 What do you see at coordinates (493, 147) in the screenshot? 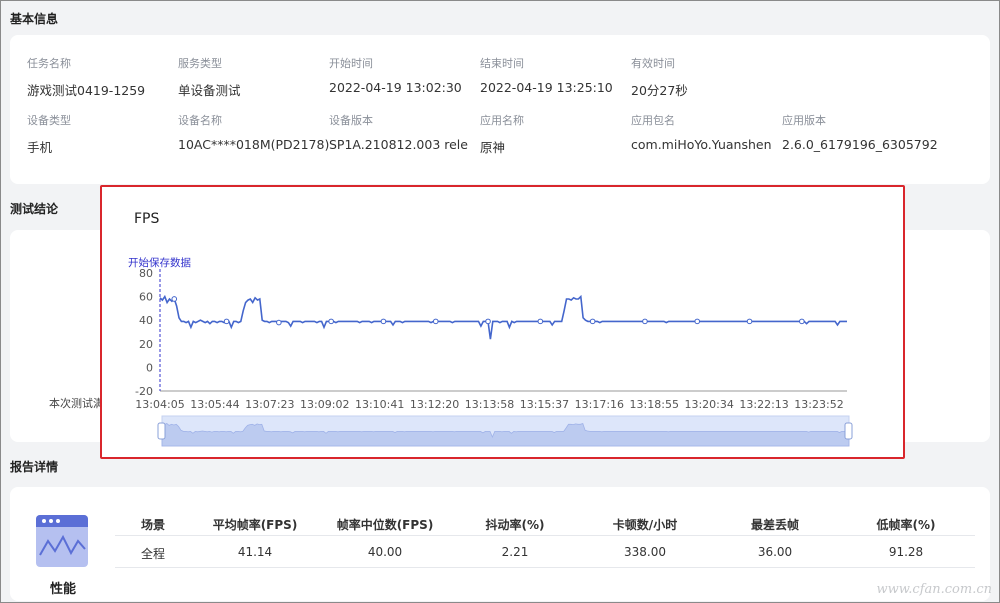
I see `app-name-value: 原神` at bounding box center [493, 147].